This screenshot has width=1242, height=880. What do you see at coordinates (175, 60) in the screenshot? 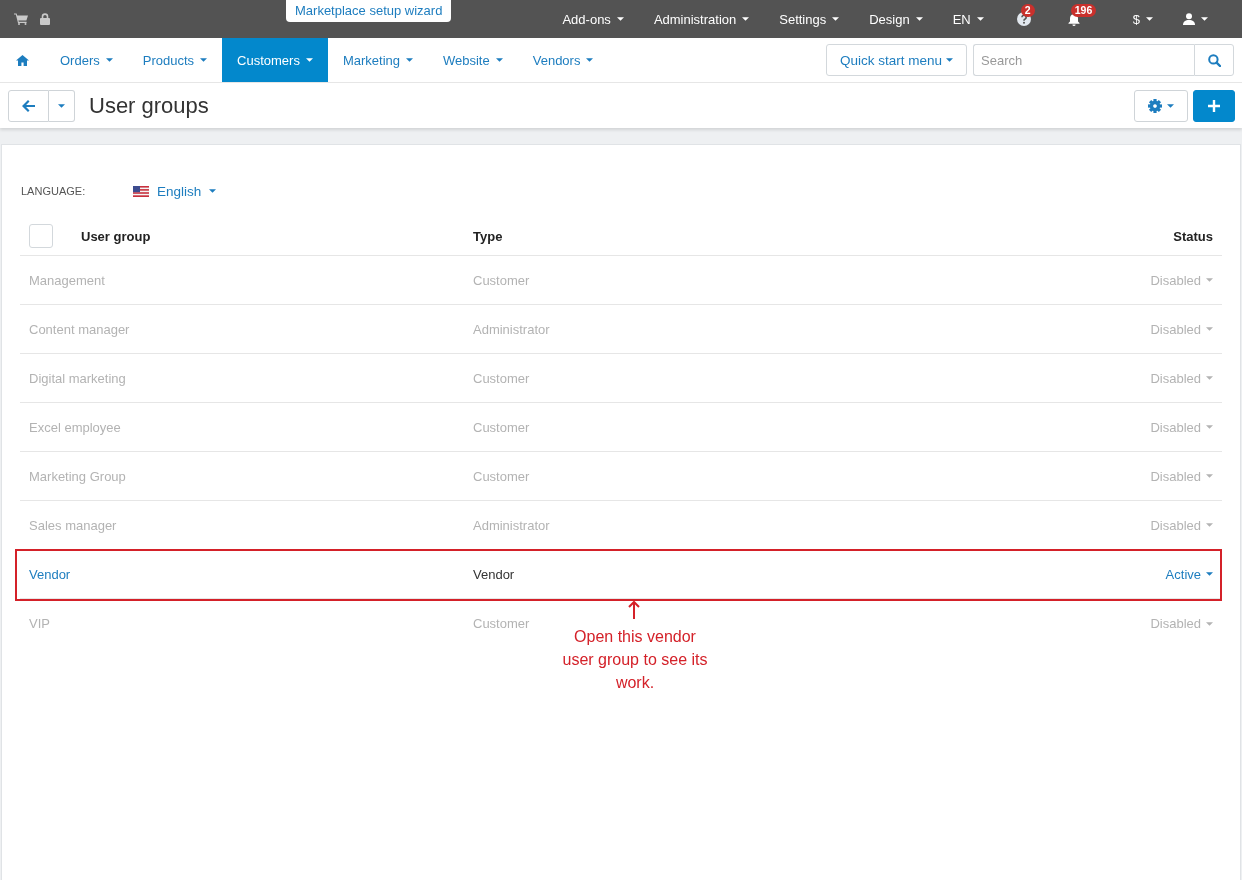
I see `nav-tab: Products` at bounding box center [175, 60].